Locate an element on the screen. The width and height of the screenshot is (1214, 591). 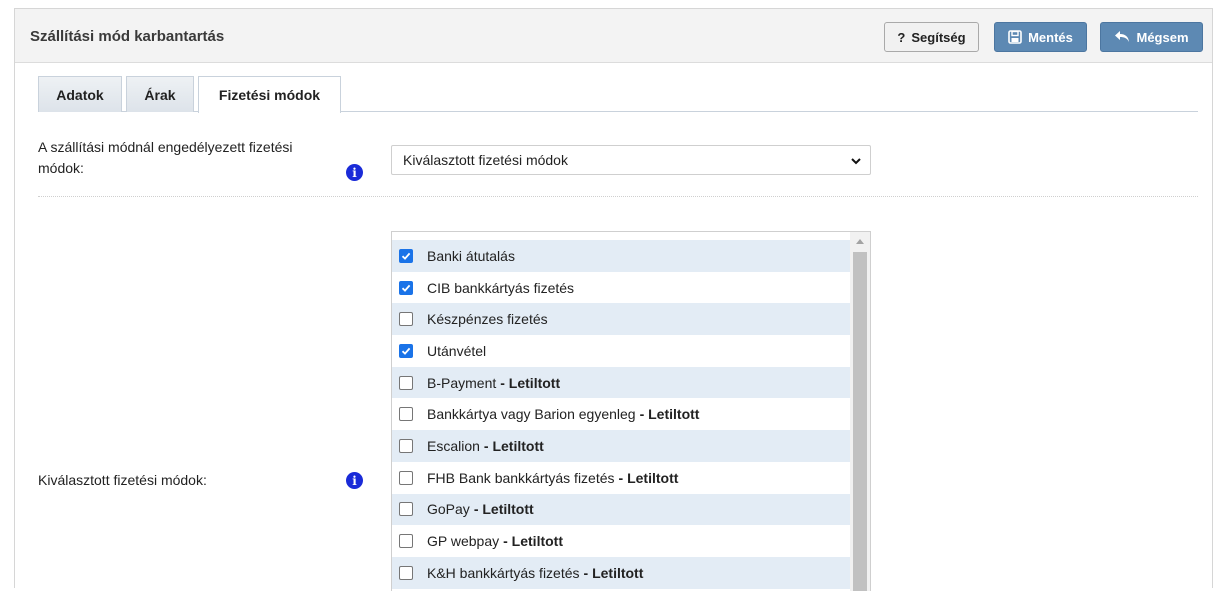
tab-fizetesi-modok: Fizetési módok is located at coordinates (269, 94).